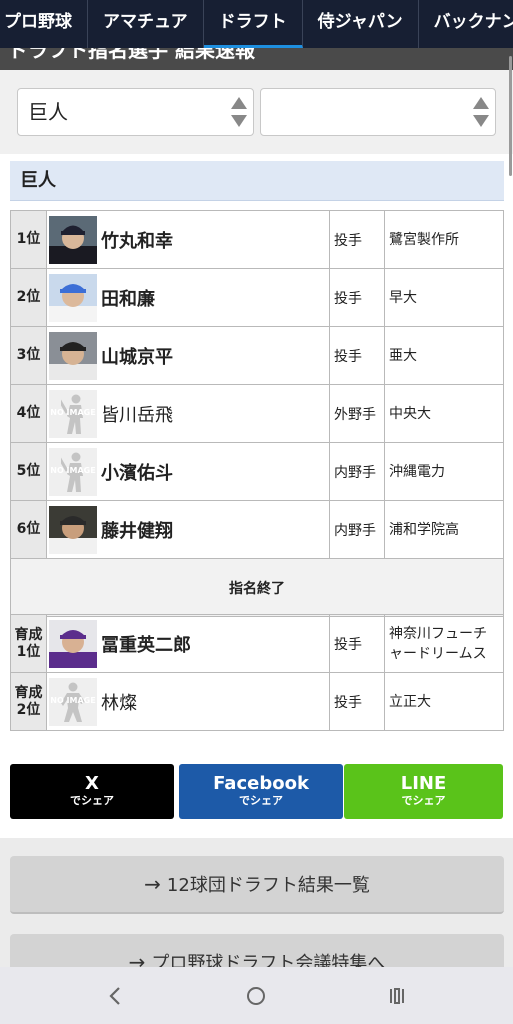  I want to click on home-icon, so click(256, 996).